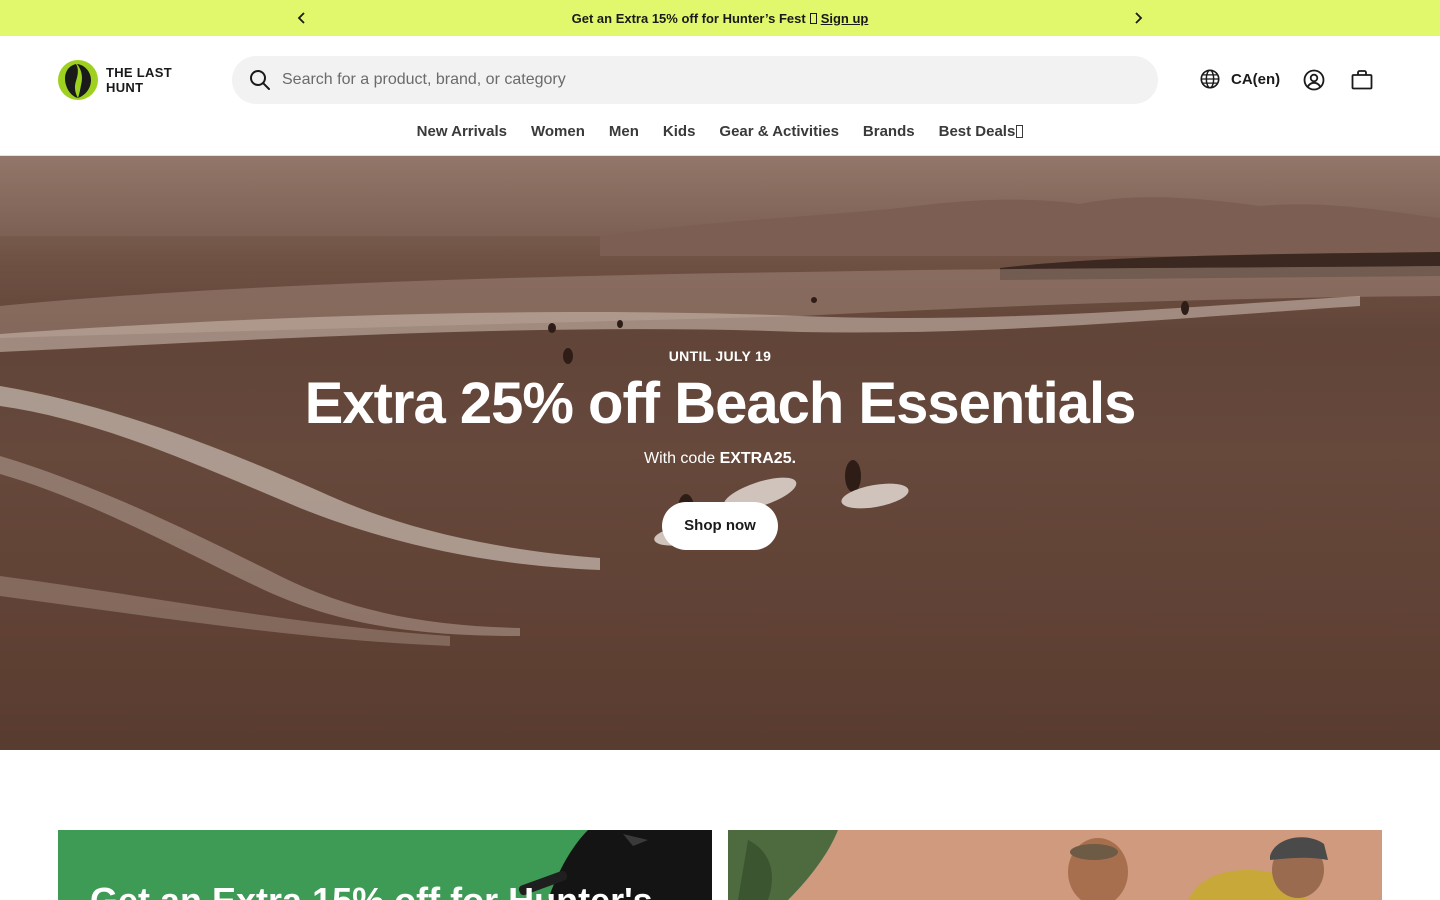 This screenshot has height=900, width=1440. What do you see at coordinates (1210, 79) in the screenshot?
I see `globe-icon` at bounding box center [1210, 79].